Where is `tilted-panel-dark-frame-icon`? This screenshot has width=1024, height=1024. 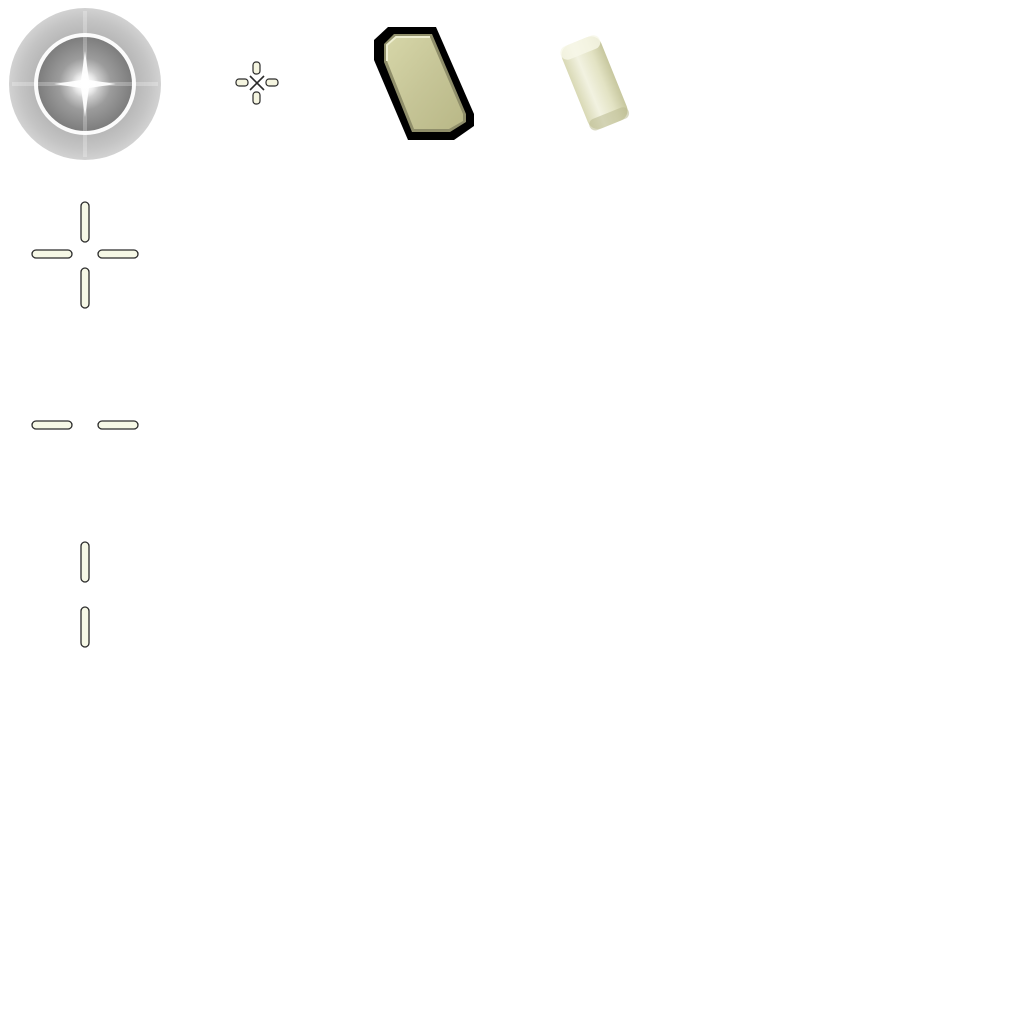
tilted-panel-dark-frame-icon is located at coordinates (425, 84).